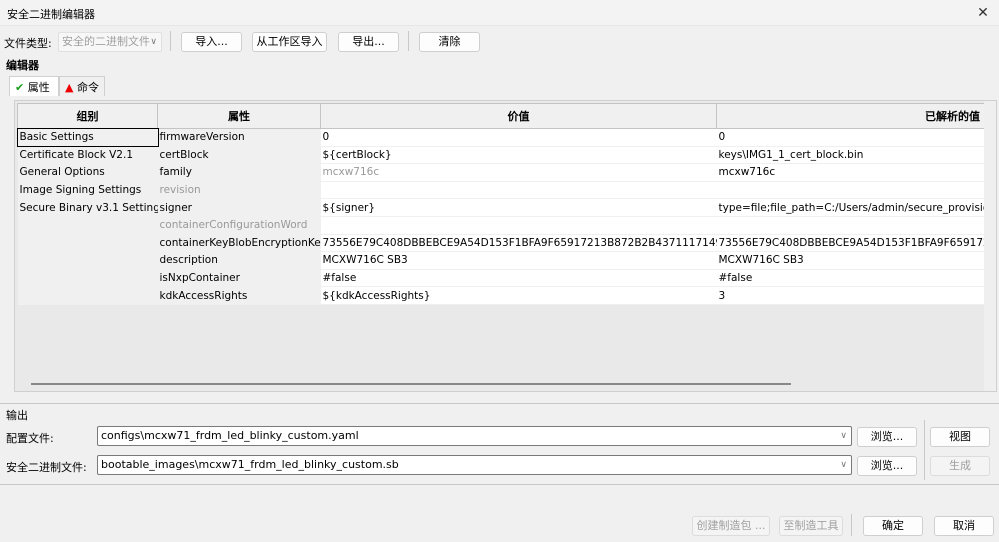 Image resolution: width=999 pixels, height=542 pixels. Describe the element at coordinates (518, 295) in the screenshot. I see `value-cell: ${kdkAccessRights}` at that location.